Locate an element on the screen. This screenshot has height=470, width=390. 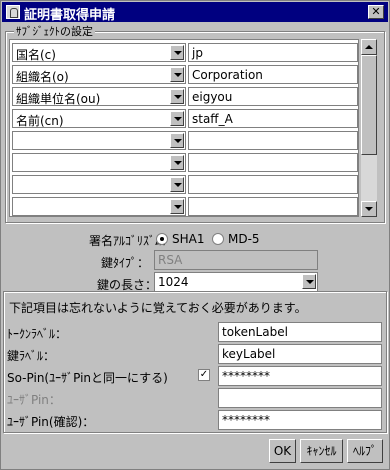
cancel-button: ｷｬﾝｾﾙ is located at coordinates (321, 451).